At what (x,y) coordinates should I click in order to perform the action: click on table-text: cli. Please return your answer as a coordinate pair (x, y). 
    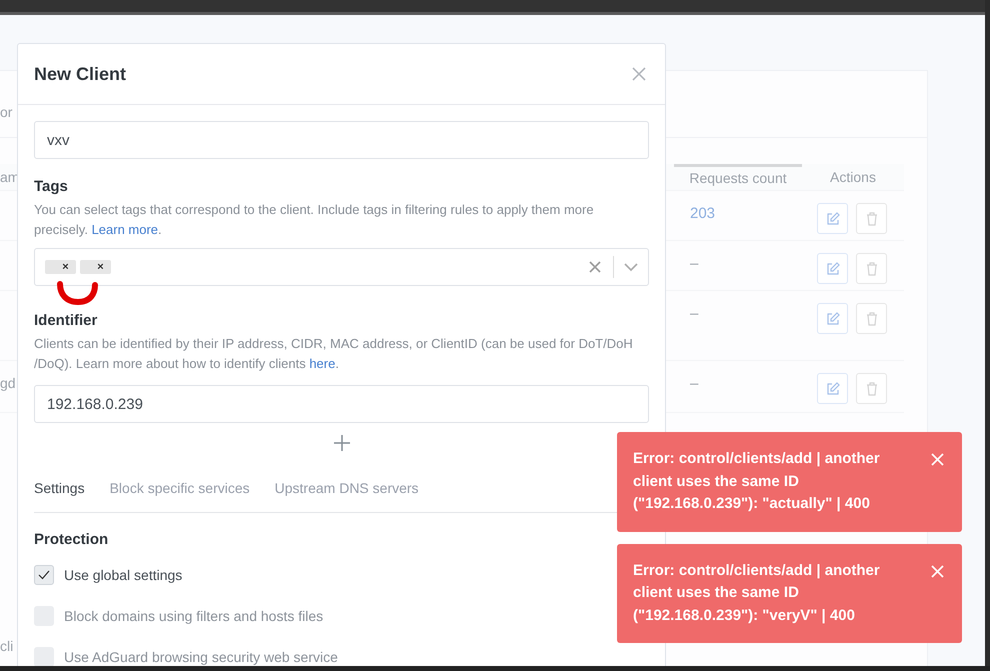
    Looking at the image, I should click on (7, 646).